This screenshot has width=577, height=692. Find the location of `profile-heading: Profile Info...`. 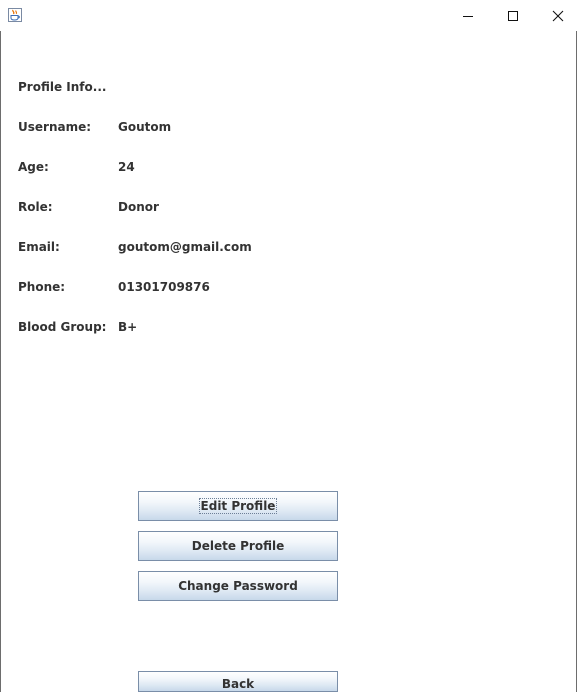

profile-heading: Profile Info... is located at coordinates (62, 87).